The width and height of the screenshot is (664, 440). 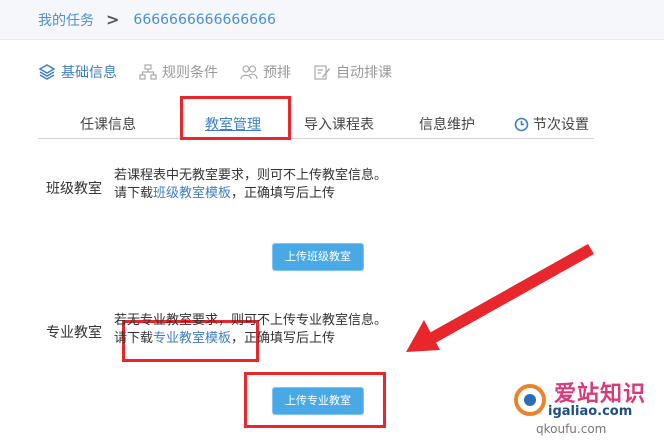 What do you see at coordinates (590, 411) in the screenshot?
I see `watermark-url: igaliao.com` at bounding box center [590, 411].